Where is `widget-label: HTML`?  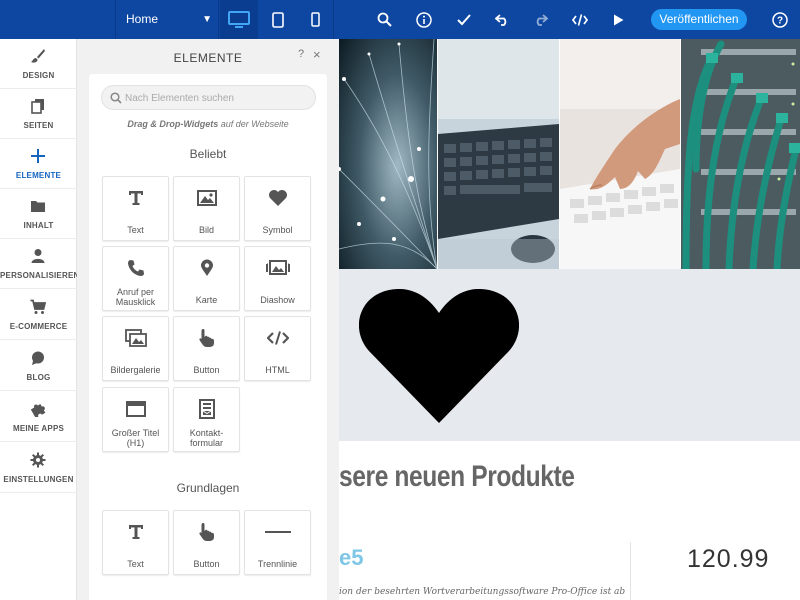
widget-label: HTML is located at coordinates (277, 370).